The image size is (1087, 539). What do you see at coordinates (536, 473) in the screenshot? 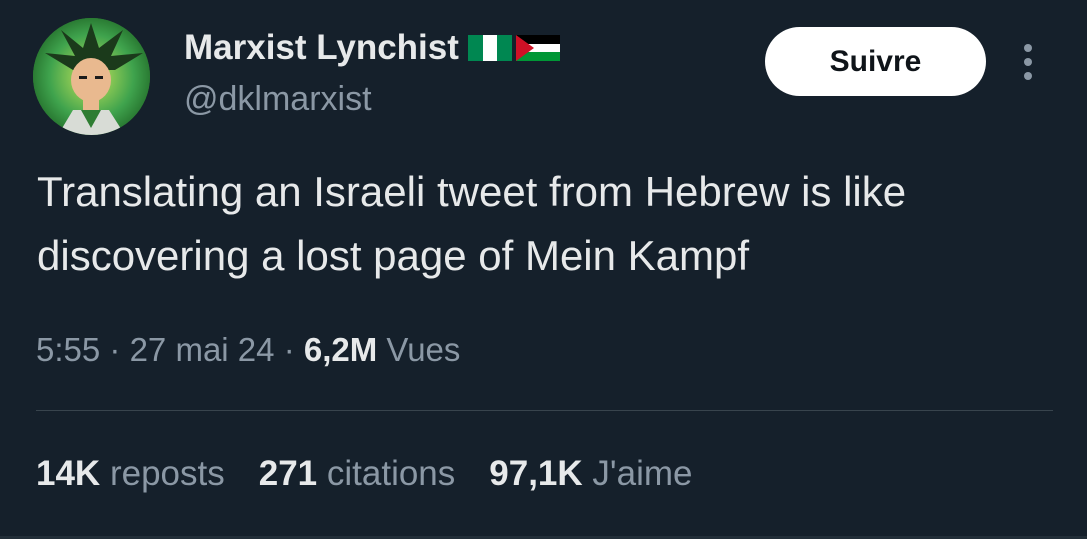
I see `likes-count: 97,1K` at bounding box center [536, 473].